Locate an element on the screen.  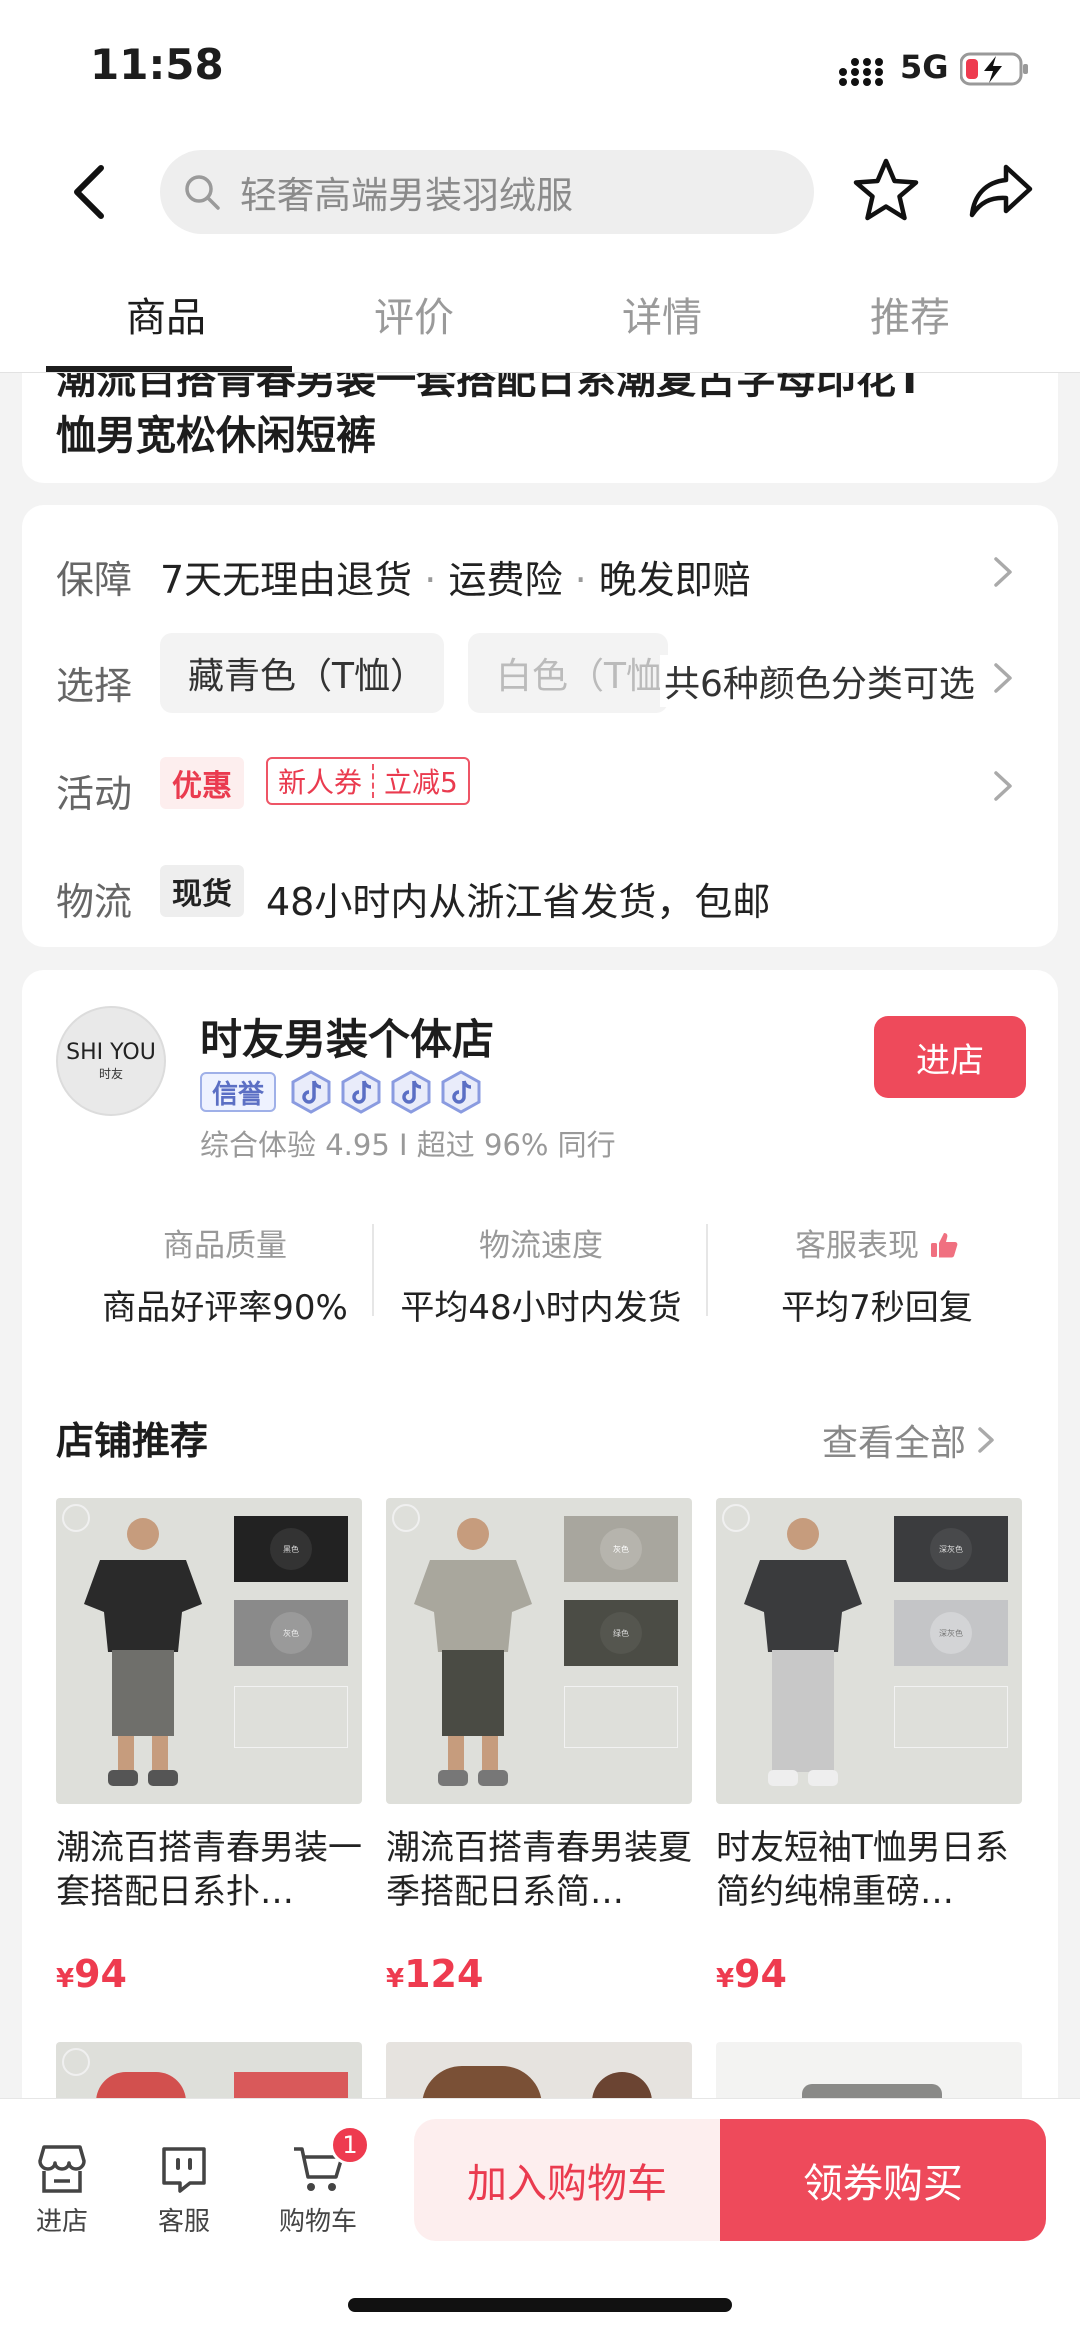
in-stock-tag: 现货 is located at coordinates (202, 891).